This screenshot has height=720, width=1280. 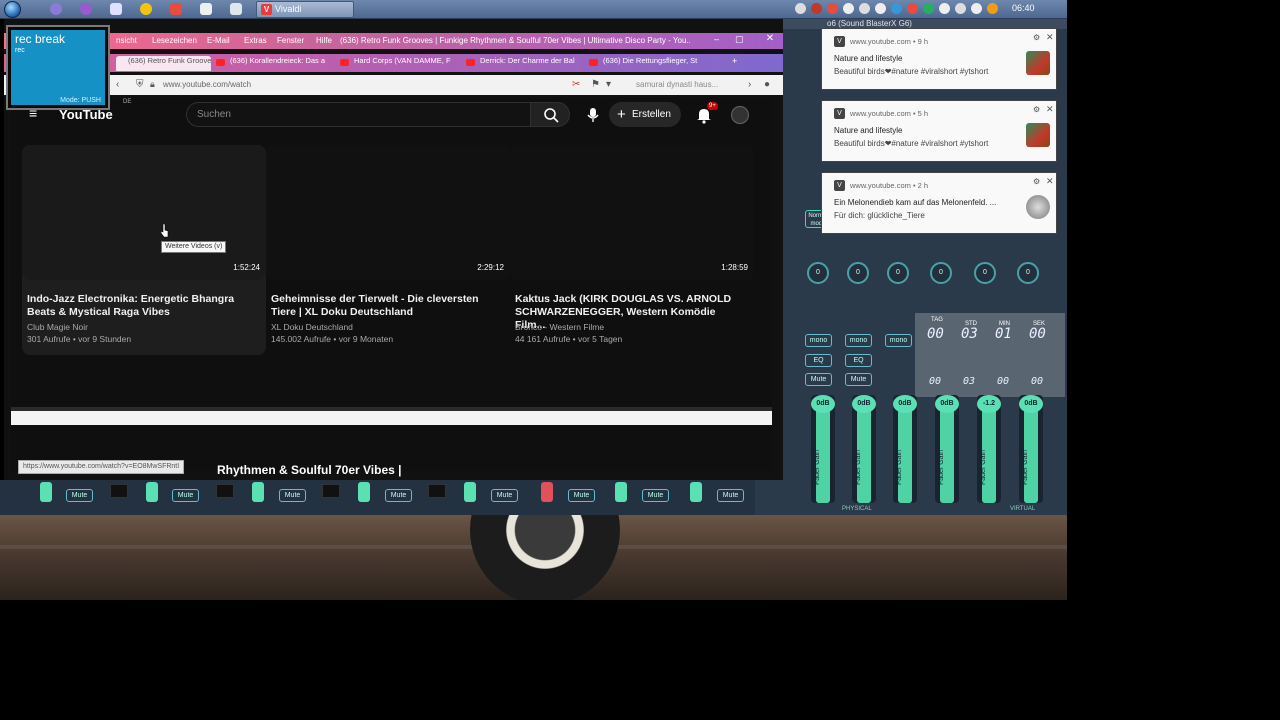 I want to click on shield-icon: ⛨, so click(x=140, y=84).